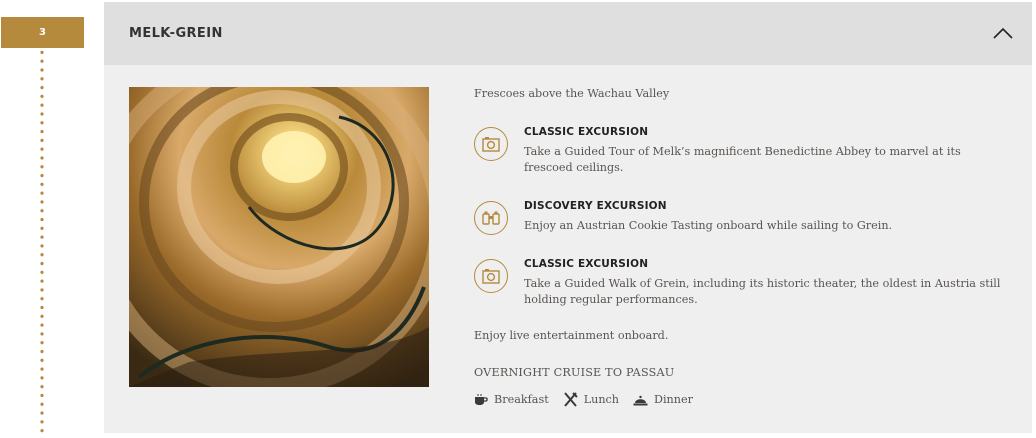 The height and width of the screenshot is (438, 1036). Describe the element at coordinates (481, 399) in the screenshot. I see `coffee-cup-icon` at that location.